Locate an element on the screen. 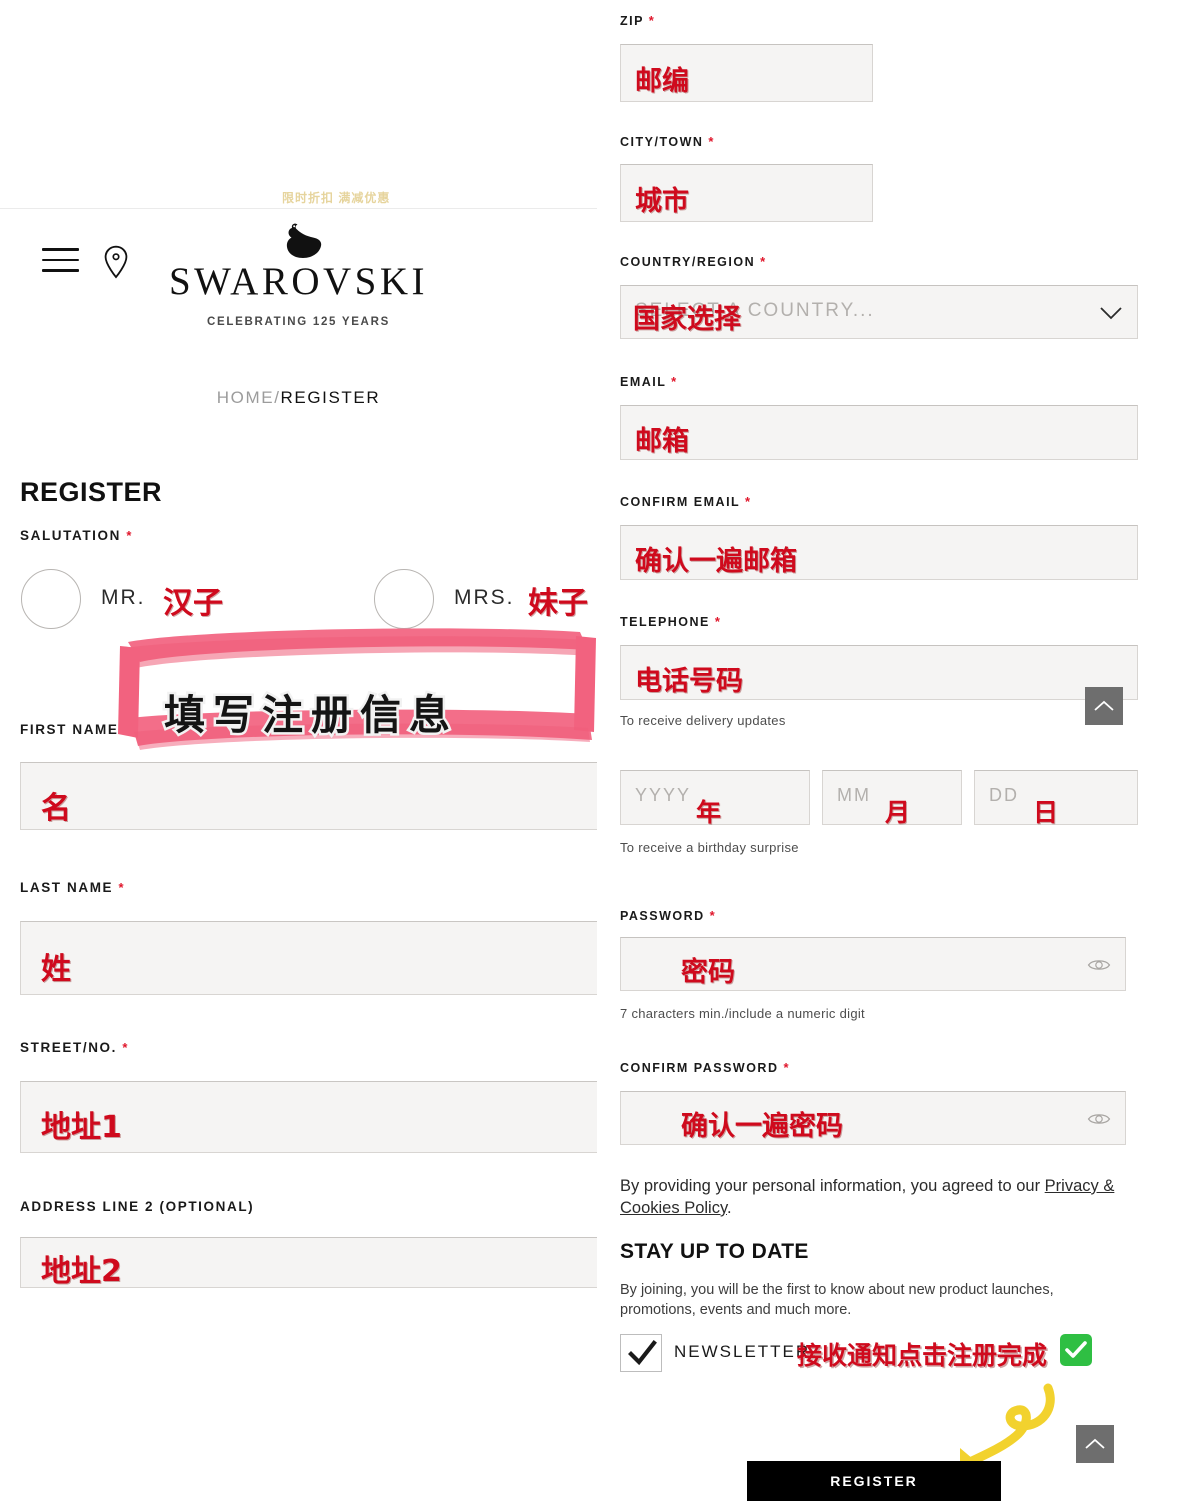 The image size is (1200, 1501). telephone-value: 电话号码 is located at coordinates (689, 681).